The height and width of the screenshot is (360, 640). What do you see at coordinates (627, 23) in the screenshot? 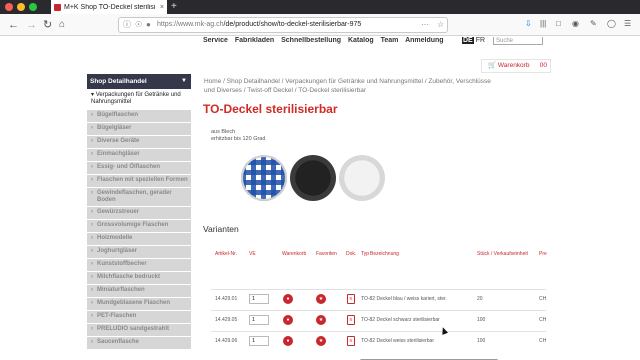
I see `menu-icon: ☰` at bounding box center [627, 23].